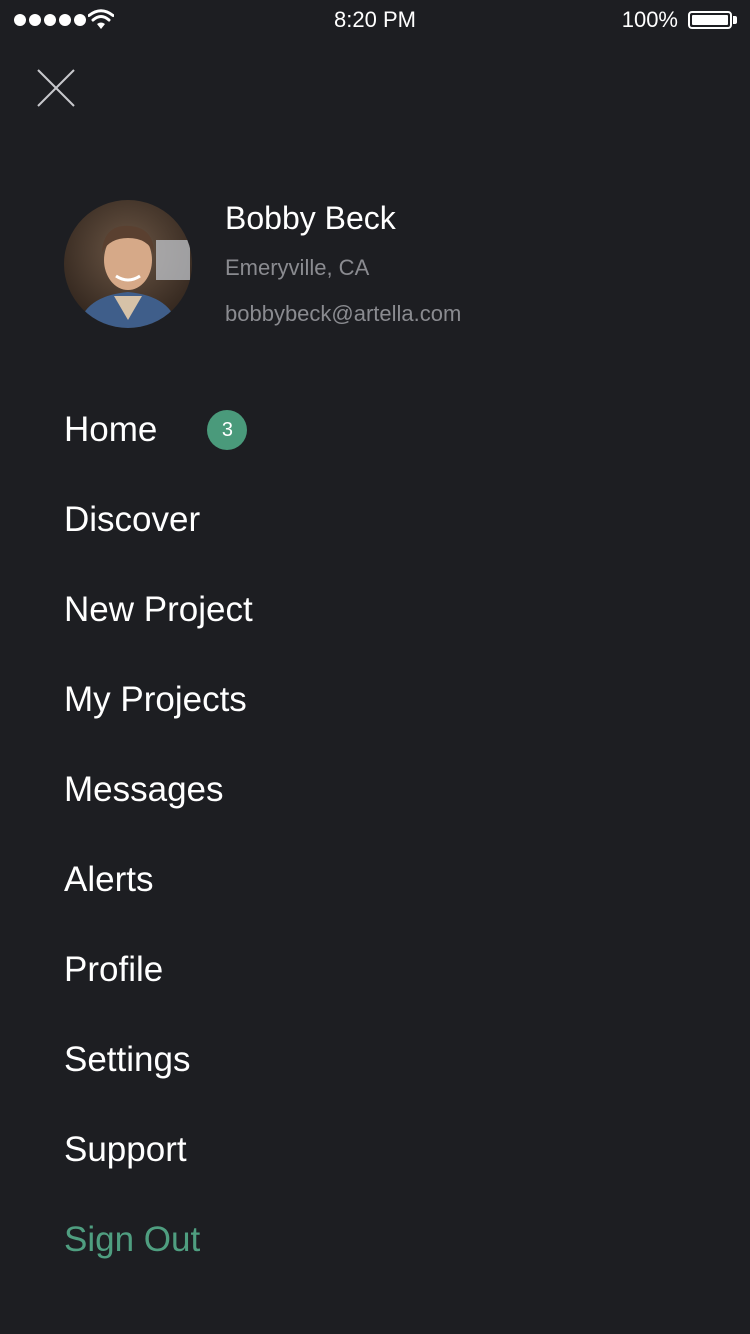 The height and width of the screenshot is (1334, 750). What do you see at coordinates (384, 790) in the screenshot?
I see `menu-item-messages: Messages` at bounding box center [384, 790].